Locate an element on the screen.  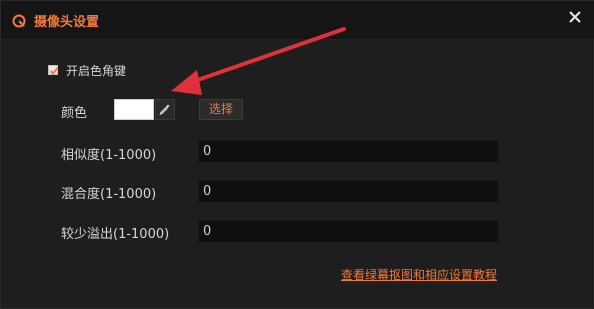
color-label: 颜色 is located at coordinates (74, 113).